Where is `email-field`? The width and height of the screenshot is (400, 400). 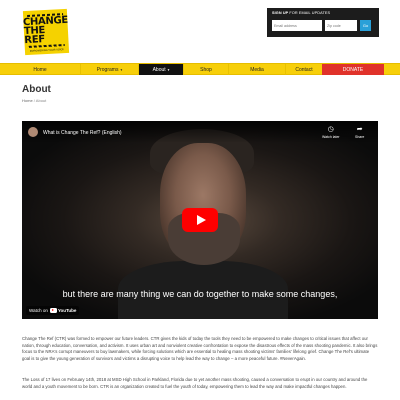
email-field is located at coordinates (297, 25).